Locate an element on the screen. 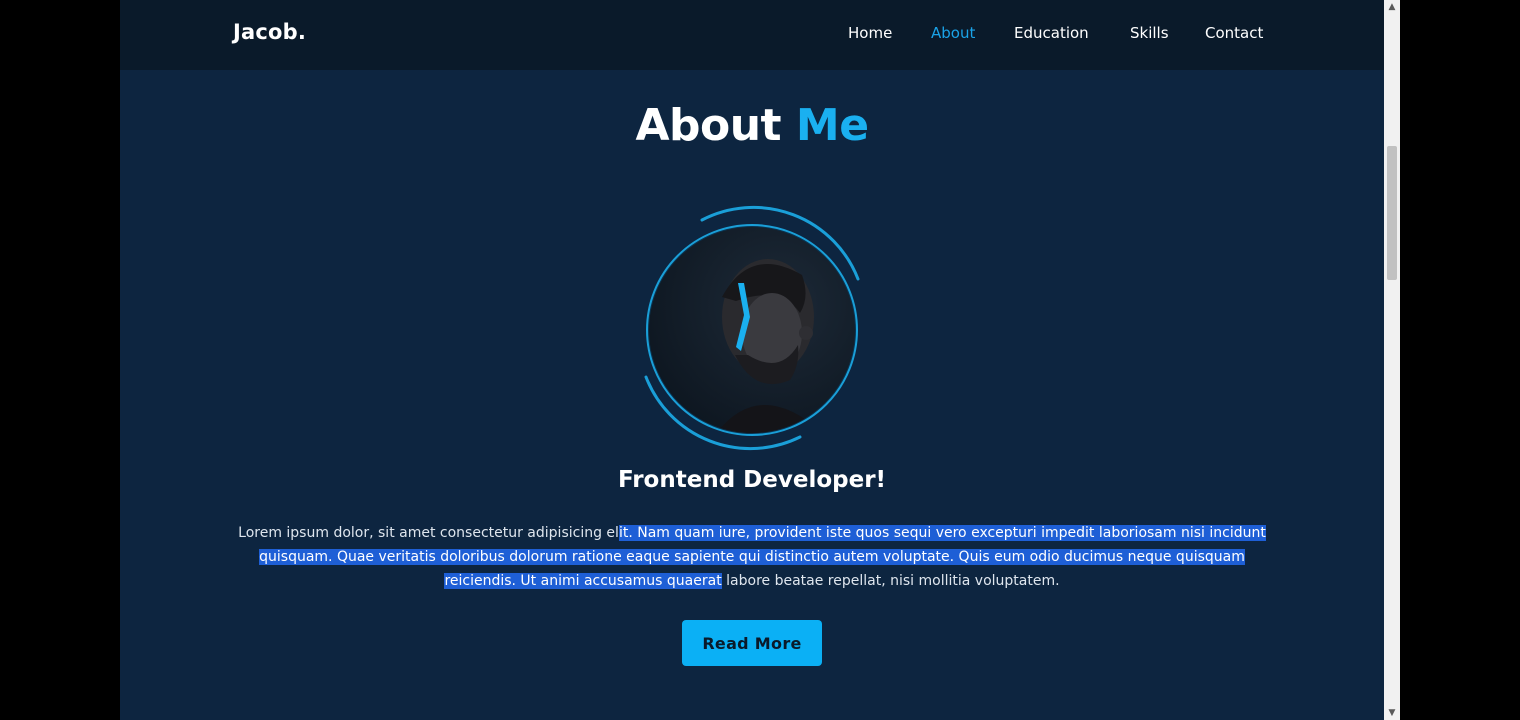  section-title: About Me is located at coordinates (752, 125).